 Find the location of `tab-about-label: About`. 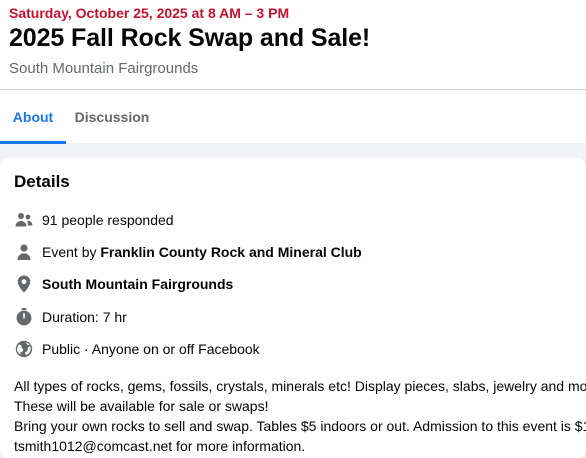

tab-about-label: About is located at coordinates (33, 117).